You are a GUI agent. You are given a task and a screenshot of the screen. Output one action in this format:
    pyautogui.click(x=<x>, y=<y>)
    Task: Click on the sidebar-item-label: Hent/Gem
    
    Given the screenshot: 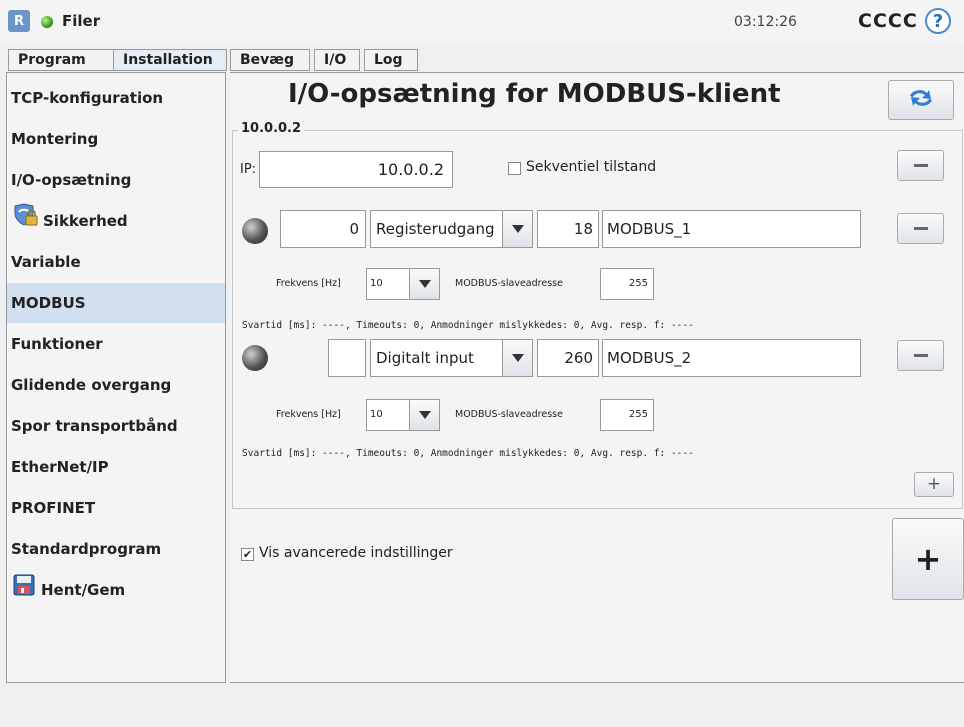 What is the action you would take?
    pyautogui.click(x=83, y=590)
    